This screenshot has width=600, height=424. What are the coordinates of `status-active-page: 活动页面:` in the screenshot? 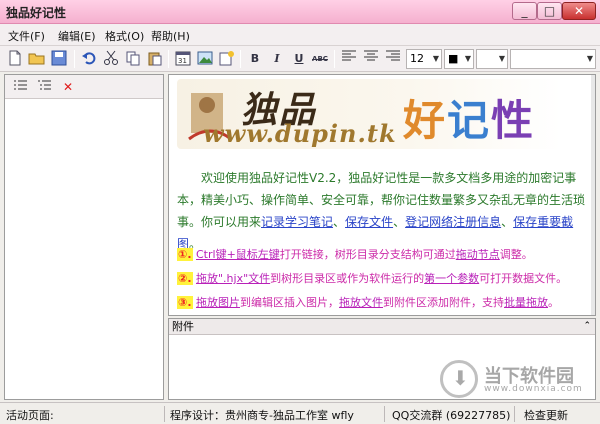 It's located at (30, 415).